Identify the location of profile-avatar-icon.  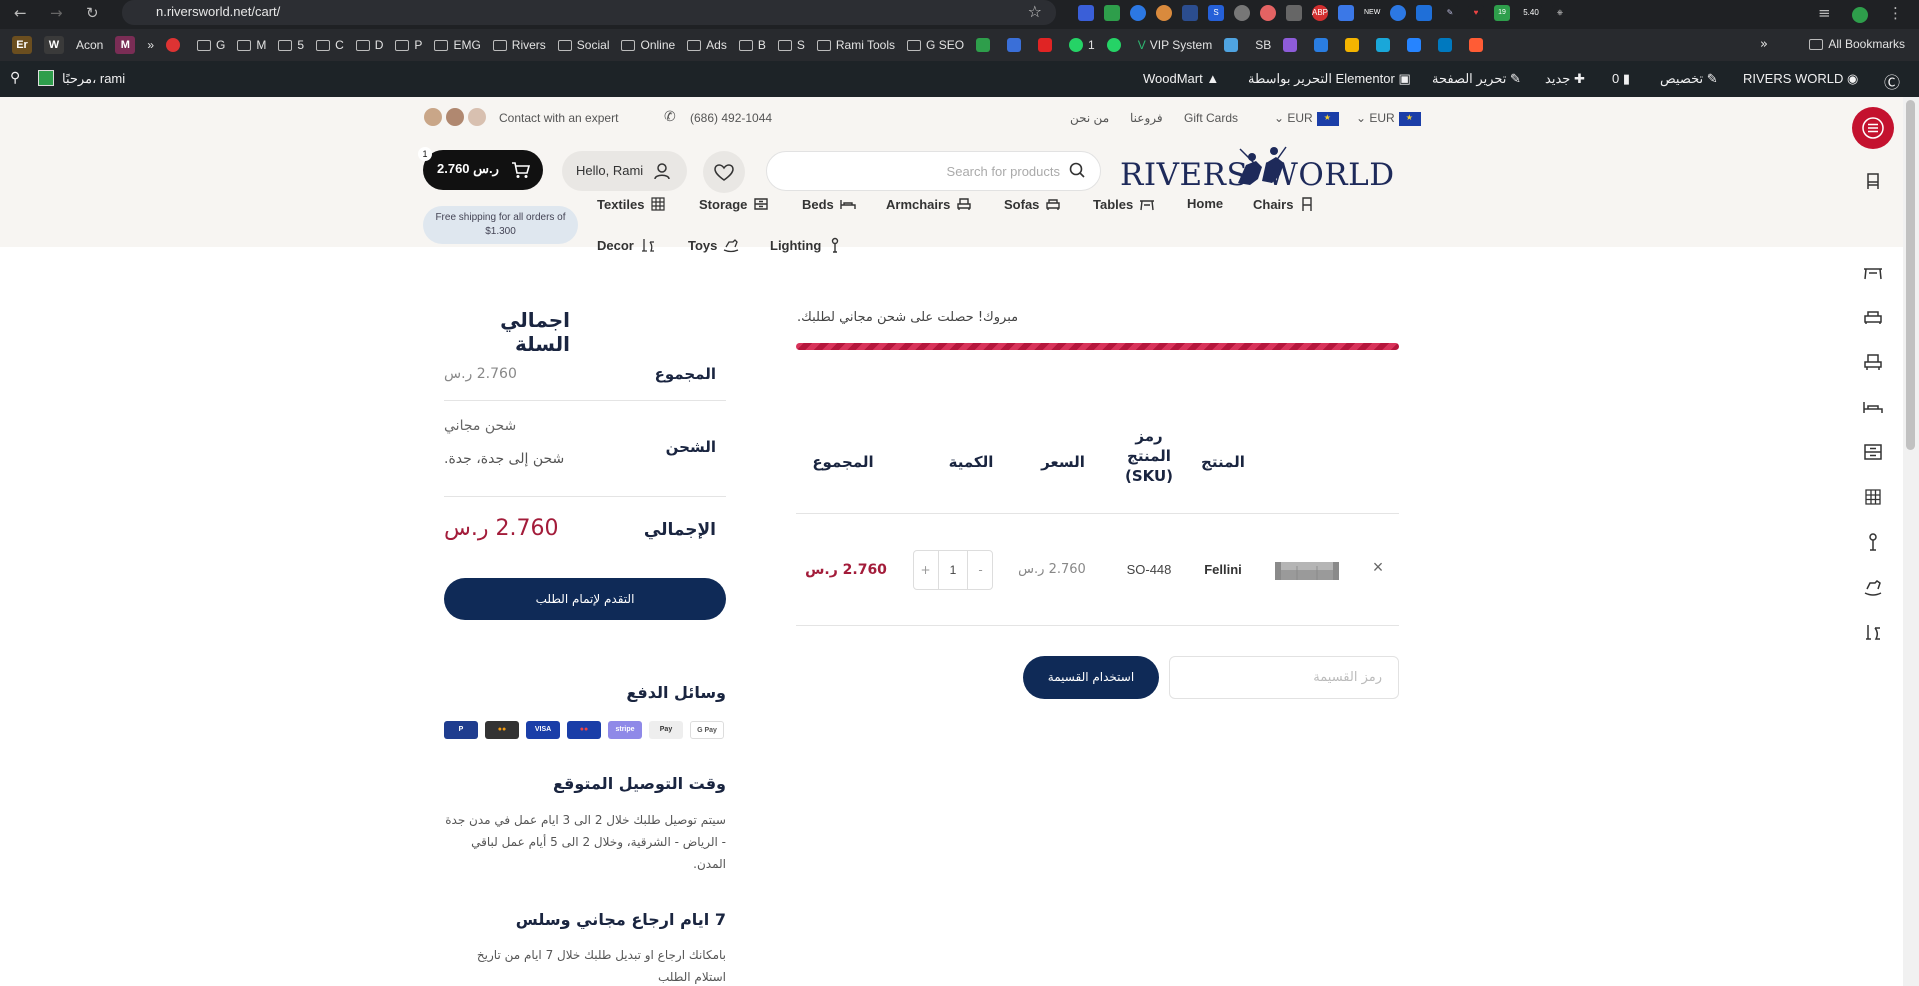
(1860, 15).